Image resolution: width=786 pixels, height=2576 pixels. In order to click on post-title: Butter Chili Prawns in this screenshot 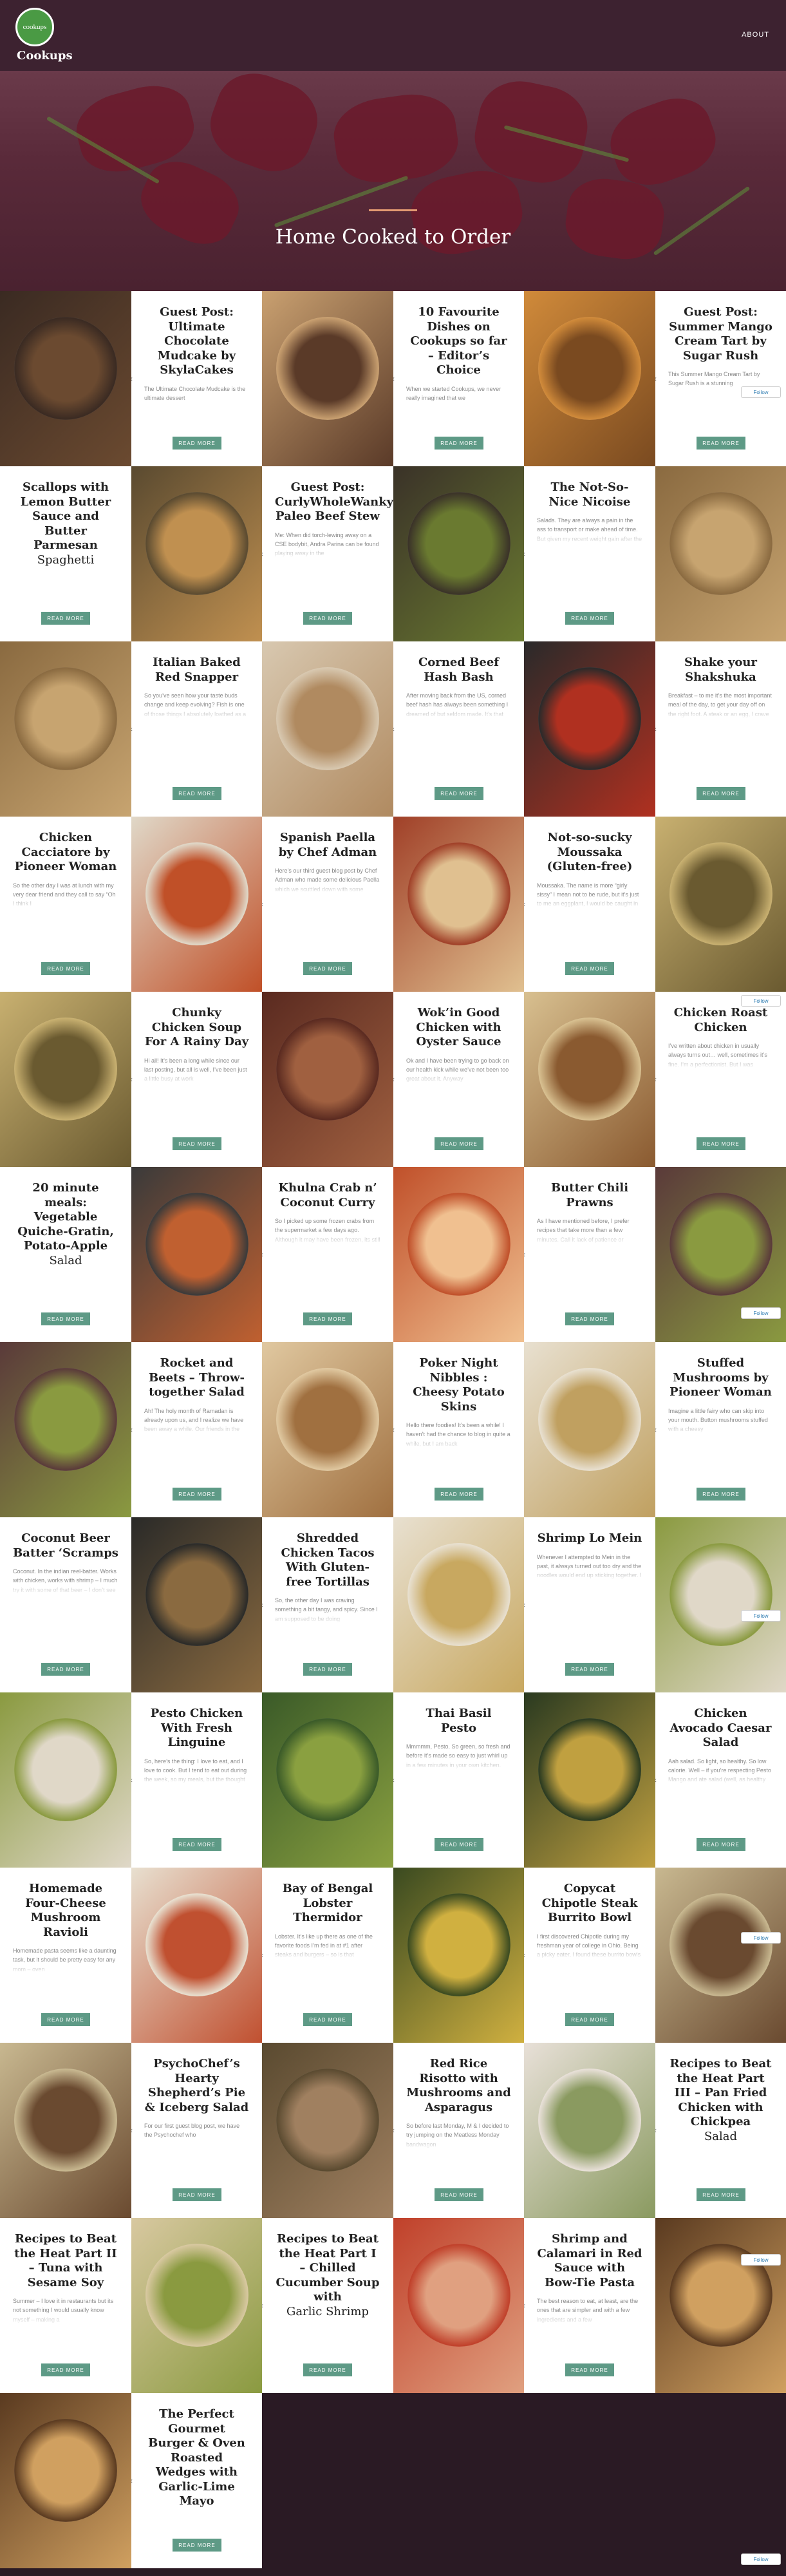, I will do `click(589, 1195)`.